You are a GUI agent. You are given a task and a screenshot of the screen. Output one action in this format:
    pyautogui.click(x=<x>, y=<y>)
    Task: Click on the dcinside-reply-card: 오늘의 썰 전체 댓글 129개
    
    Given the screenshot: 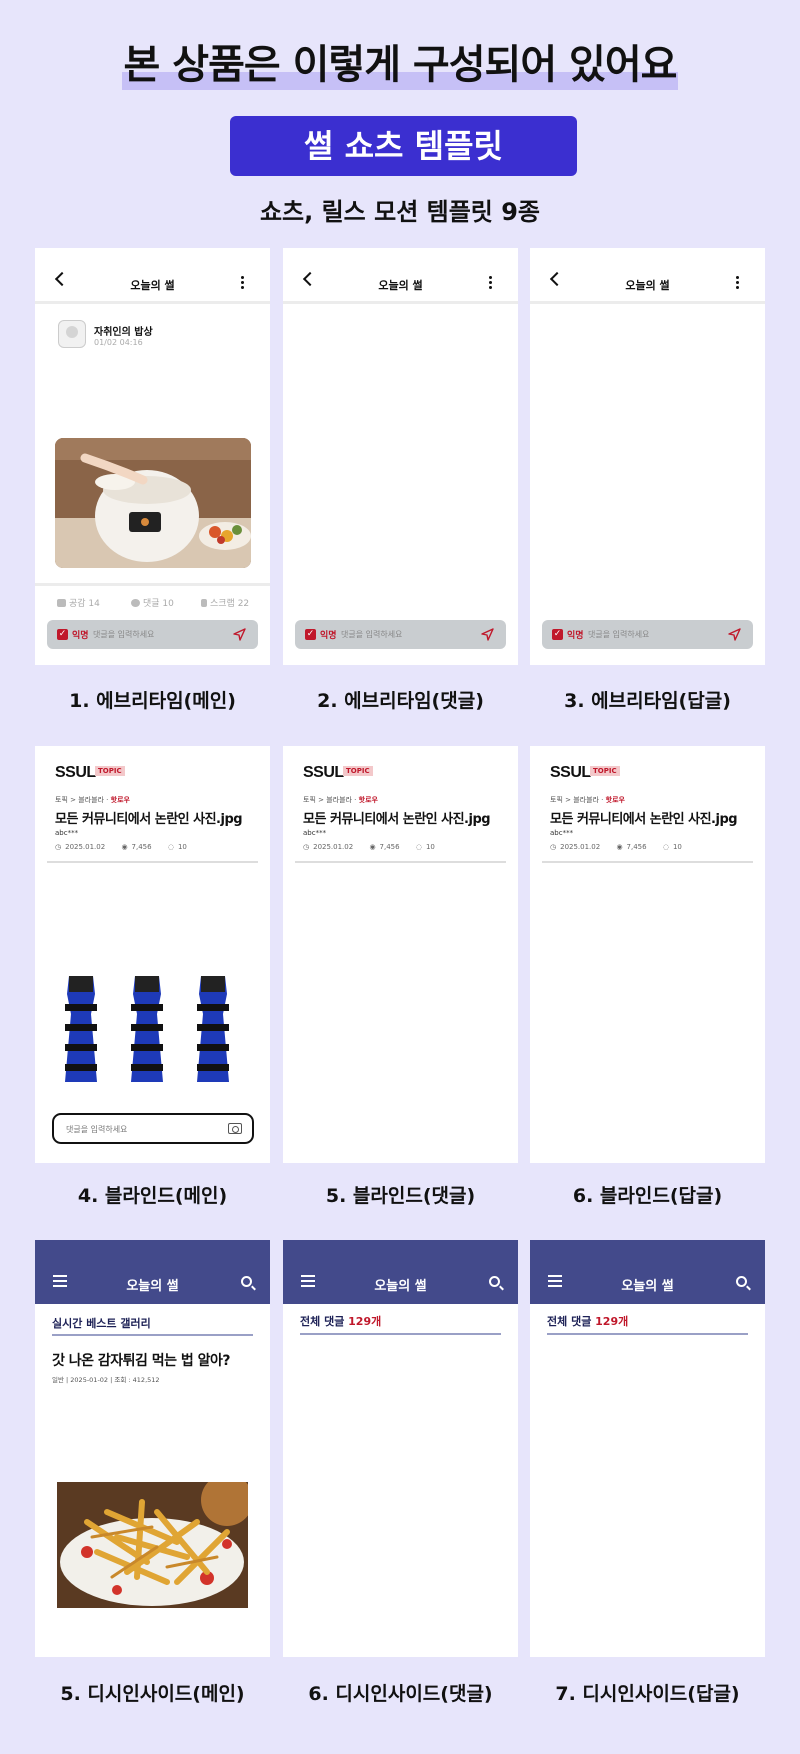 What is the action you would take?
    pyautogui.click(x=647, y=1448)
    